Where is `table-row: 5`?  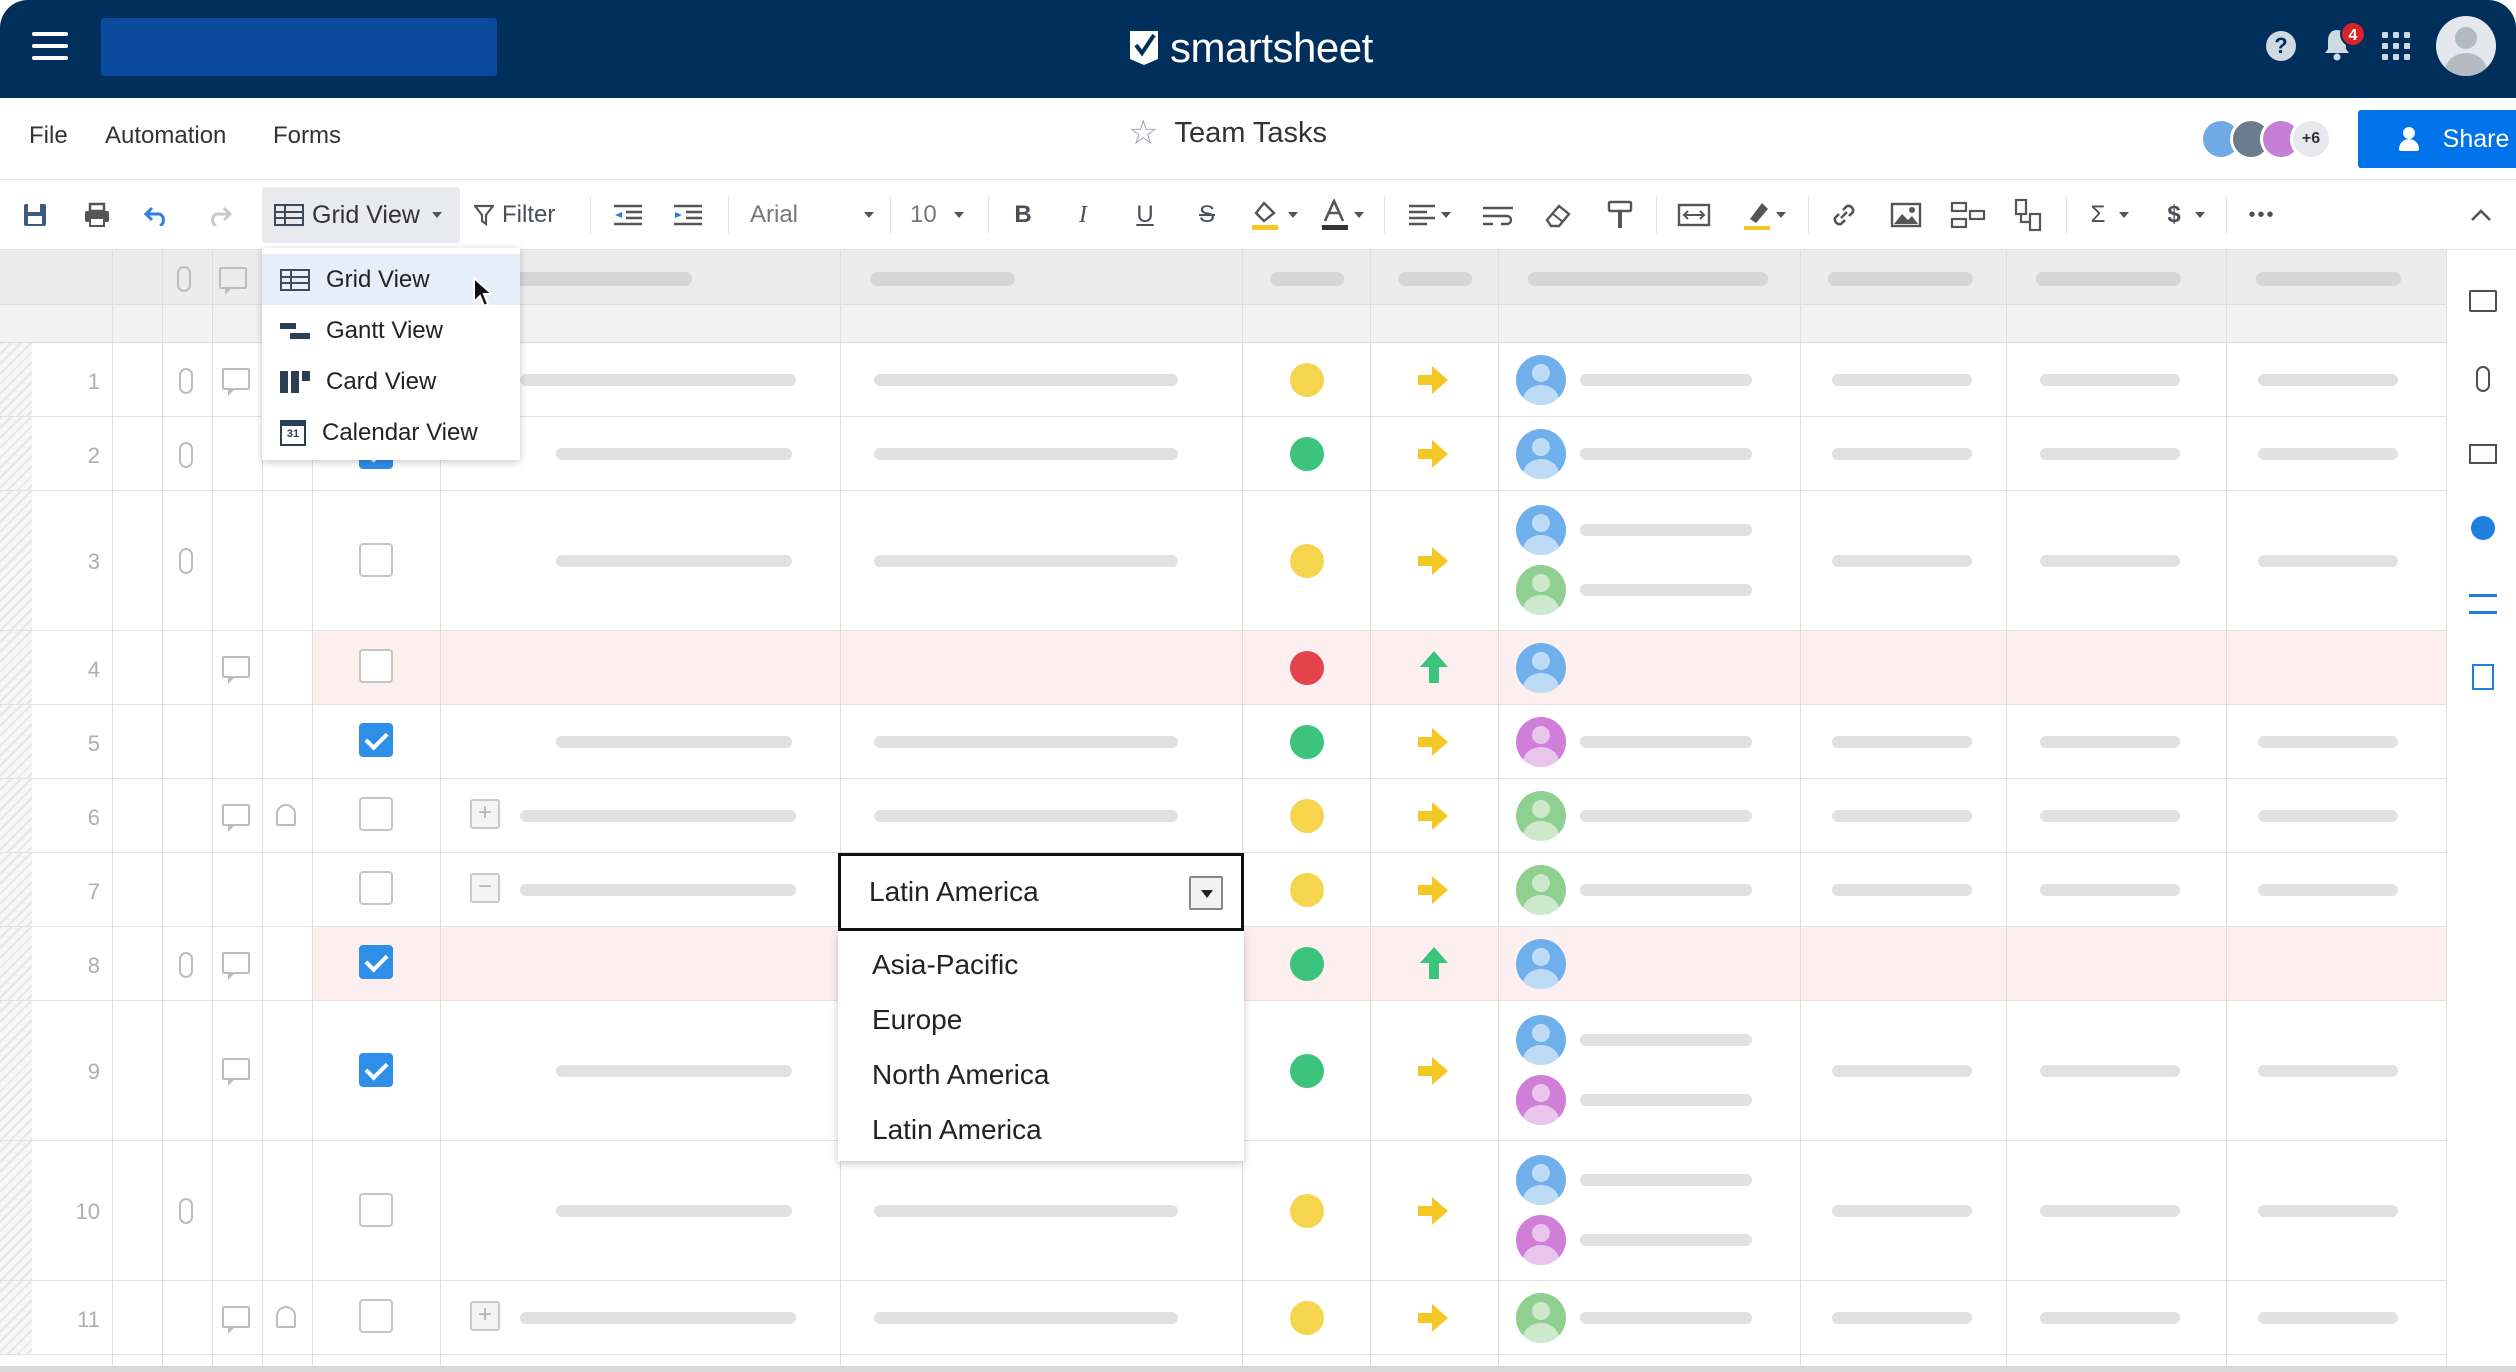 table-row: 5 is located at coordinates (1223, 742).